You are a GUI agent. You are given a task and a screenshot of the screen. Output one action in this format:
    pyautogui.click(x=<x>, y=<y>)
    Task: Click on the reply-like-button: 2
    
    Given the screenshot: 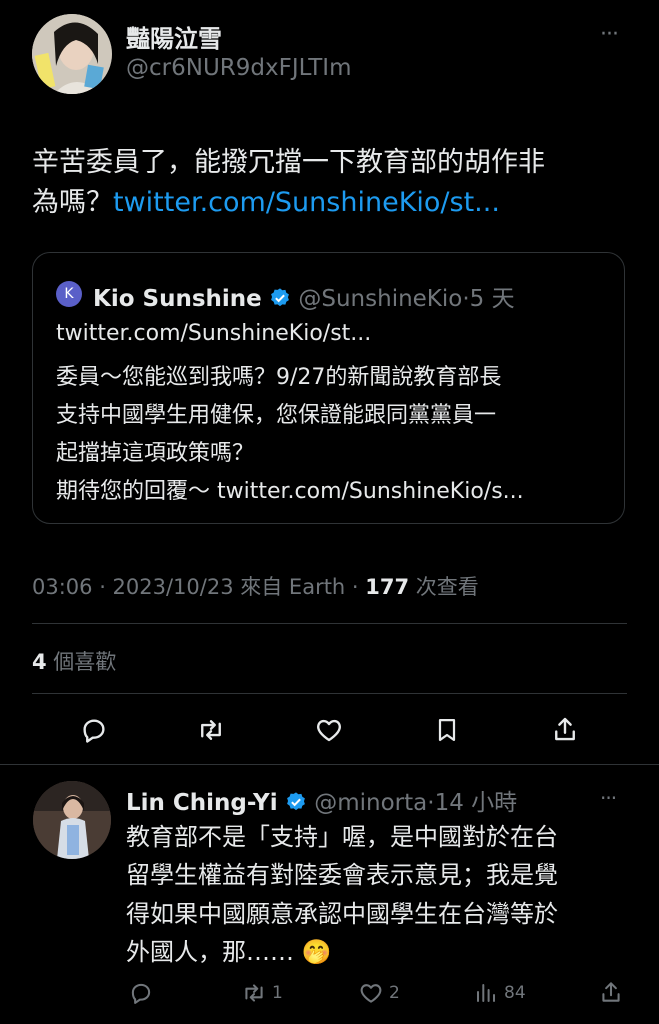 What is the action you would take?
    pyautogui.click(x=378, y=993)
    